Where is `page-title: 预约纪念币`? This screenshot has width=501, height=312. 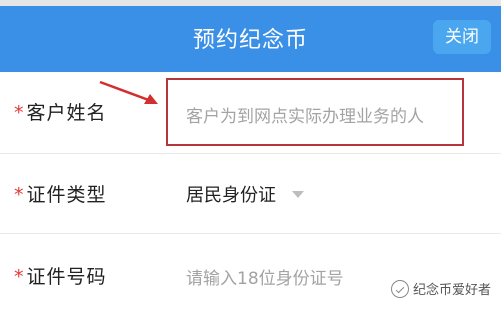 page-title: 预约纪念币 is located at coordinates (250, 40).